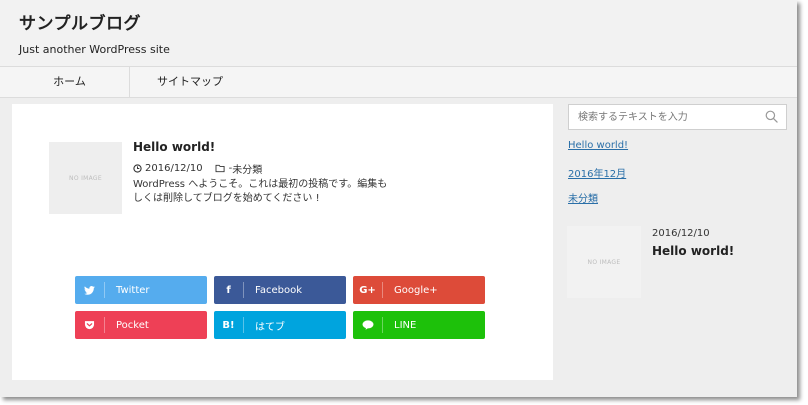  I want to click on recent-post-title: Hello world!, so click(693, 251).